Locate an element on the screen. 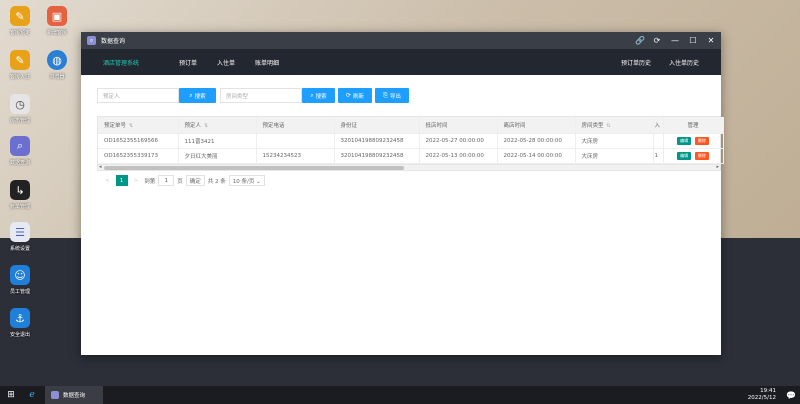 This screenshot has height=404, width=800. pagination: < 1 > 到第 1 页 确定 共 2 条 10 条/页 ⌄ is located at coordinates (401, 181).